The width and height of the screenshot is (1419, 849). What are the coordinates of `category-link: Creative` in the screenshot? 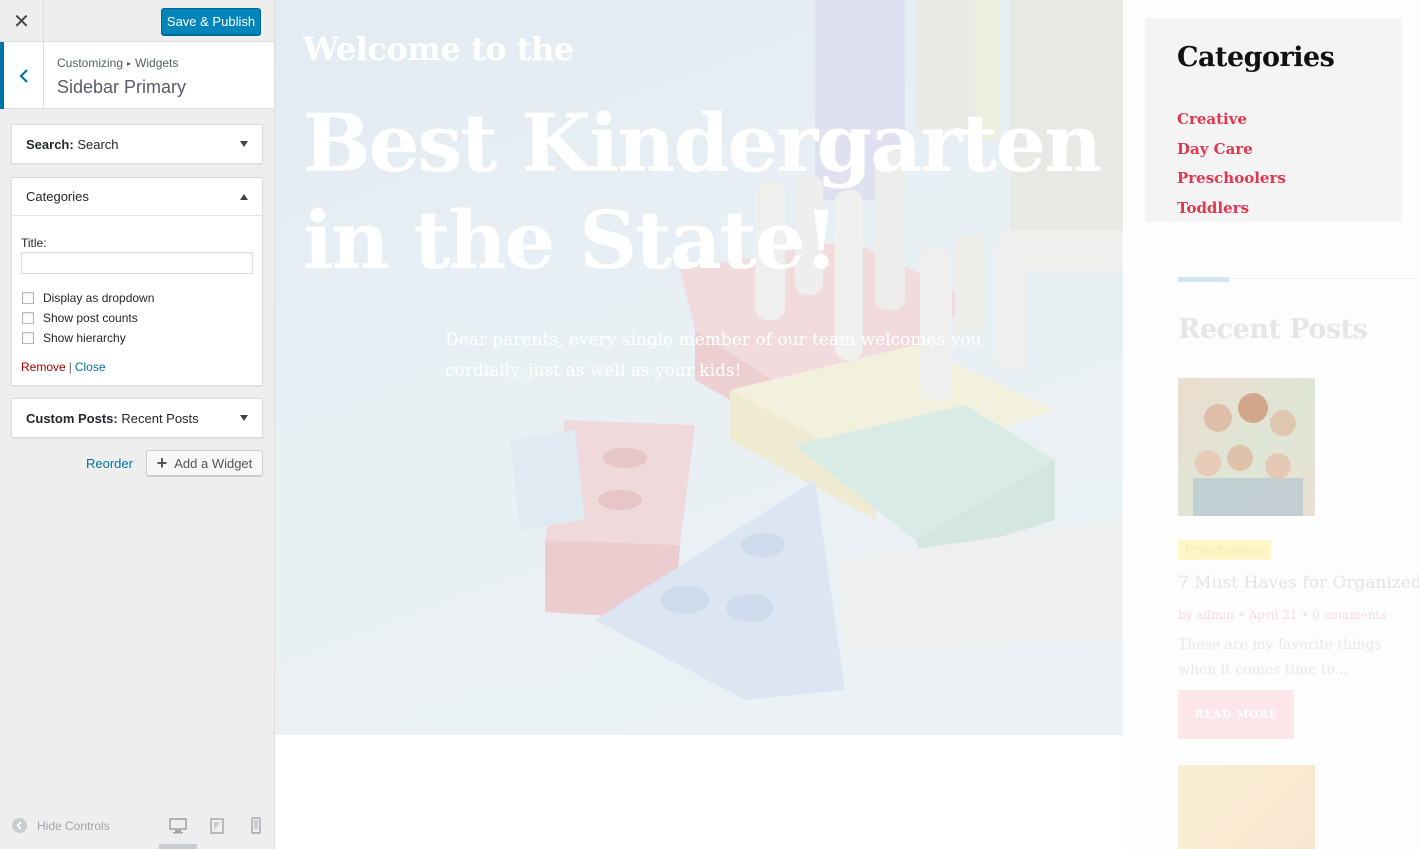 It's located at (1231, 125).